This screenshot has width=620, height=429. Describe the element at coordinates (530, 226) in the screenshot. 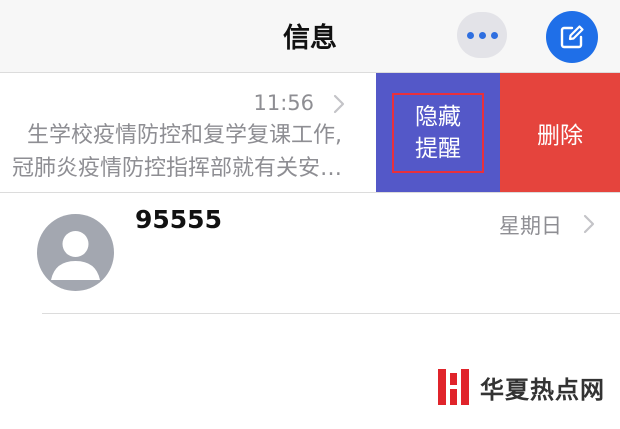

I see `message-time: 星期日` at that location.